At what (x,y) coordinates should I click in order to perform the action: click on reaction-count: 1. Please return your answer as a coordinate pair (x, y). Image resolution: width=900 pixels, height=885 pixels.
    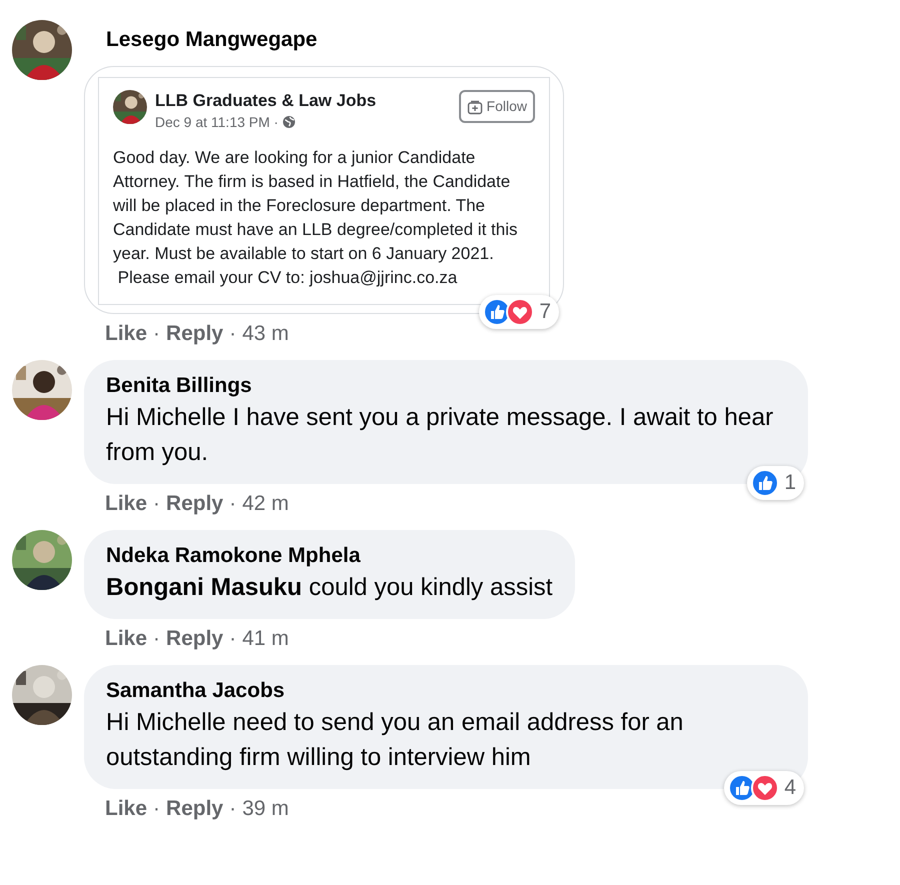
    Looking at the image, I should click on (775, 483).